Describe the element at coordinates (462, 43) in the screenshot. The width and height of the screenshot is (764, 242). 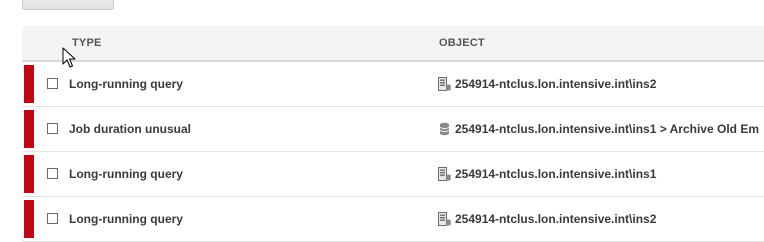
I see `column-header-object: OBJECT` at that location.